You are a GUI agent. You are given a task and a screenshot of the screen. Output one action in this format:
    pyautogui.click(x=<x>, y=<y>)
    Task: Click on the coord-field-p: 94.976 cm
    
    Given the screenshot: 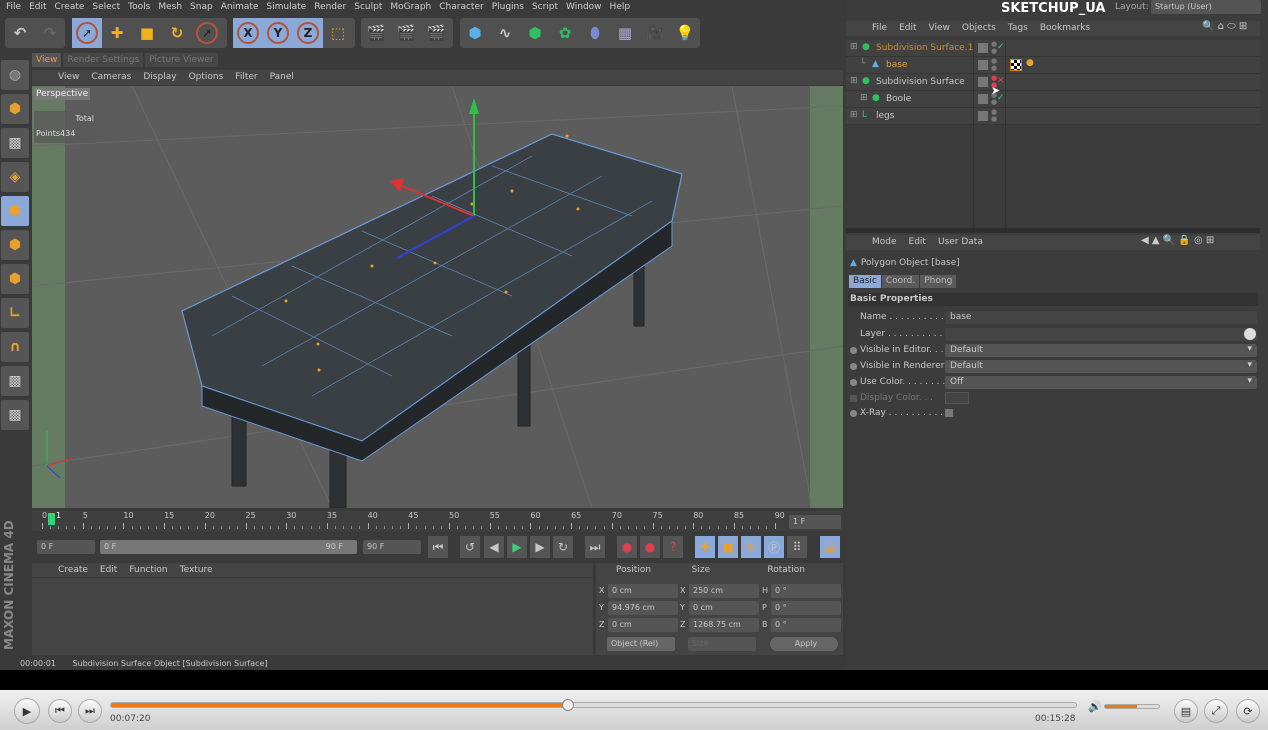 What is the action you would take?
    pyautogui.click(x=643, y=608)
    